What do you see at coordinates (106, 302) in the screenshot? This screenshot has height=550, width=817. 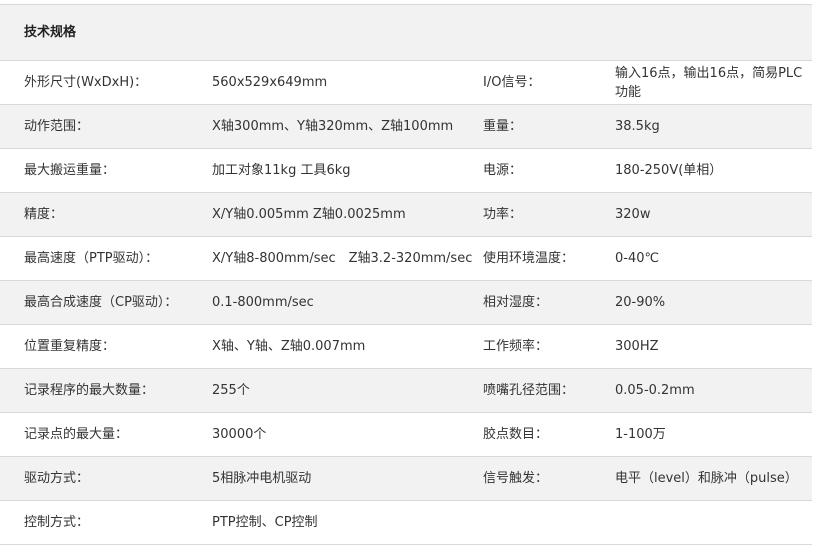 I see `spec-label: 最高合成速度（CP驱动）：` at bounding box center [106, 302].